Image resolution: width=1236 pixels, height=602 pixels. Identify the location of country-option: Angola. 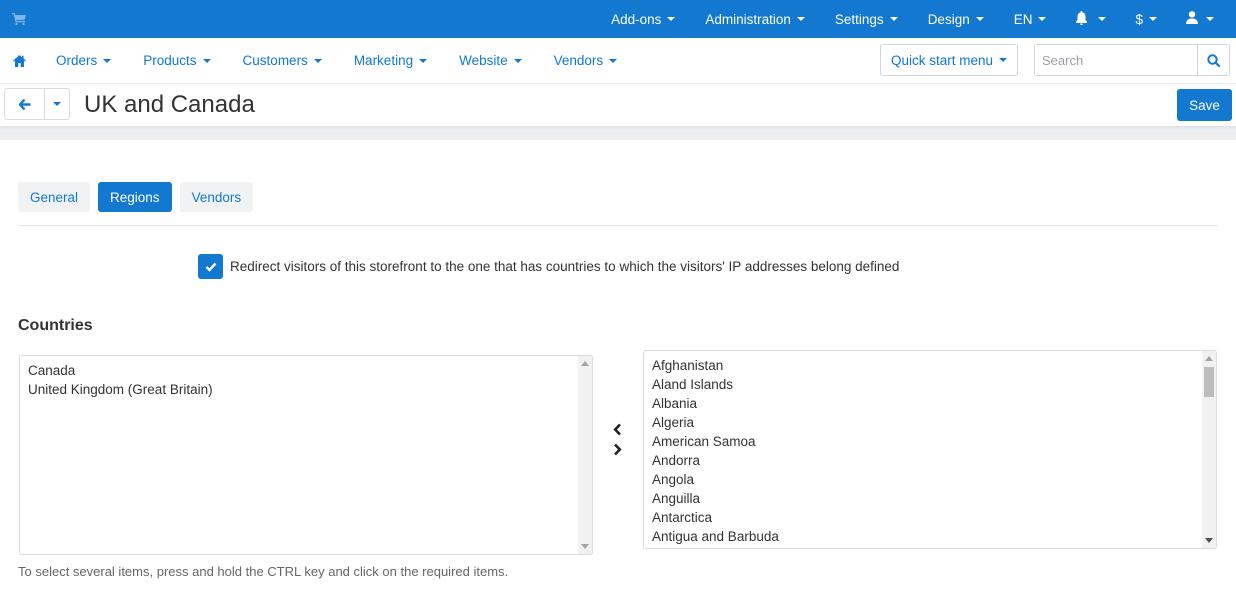
(924, 479).